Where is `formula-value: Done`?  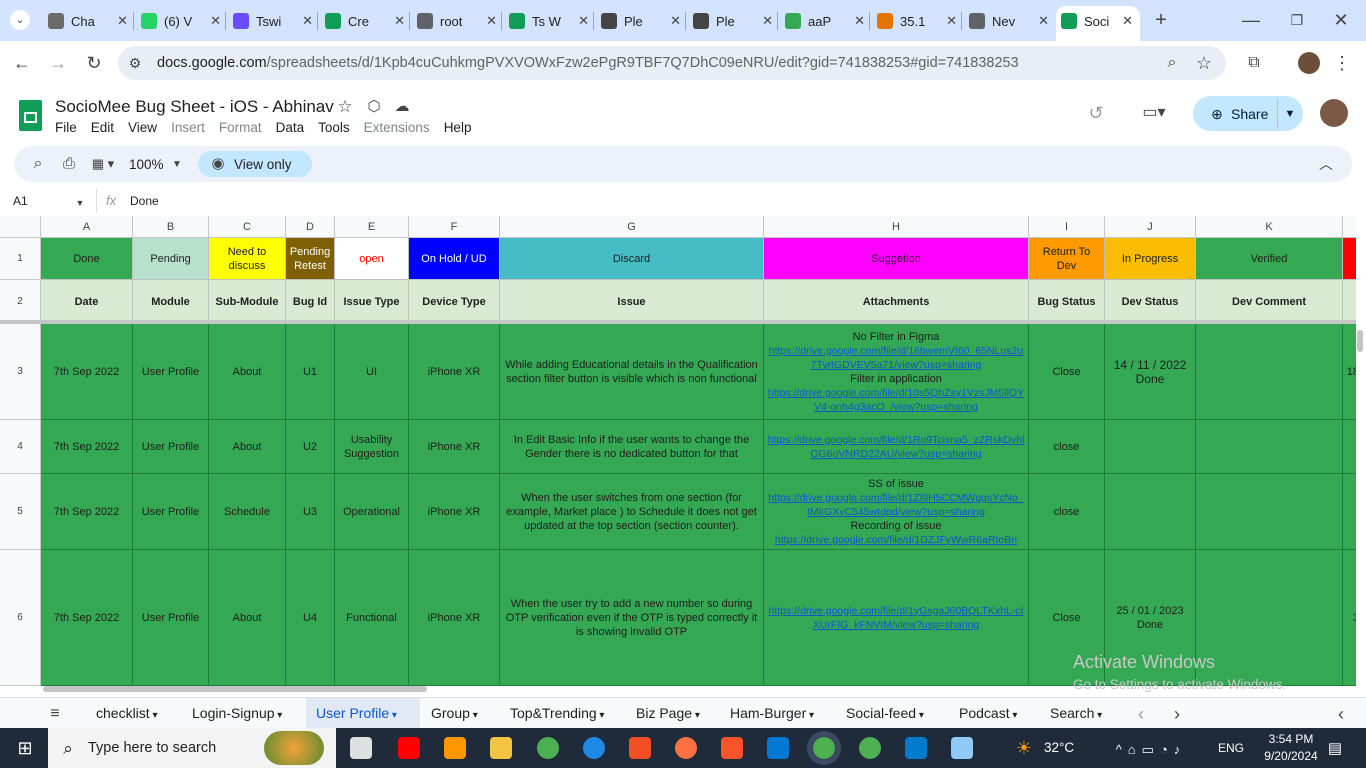 formula-value: Done is located at coordinates (144, 201).